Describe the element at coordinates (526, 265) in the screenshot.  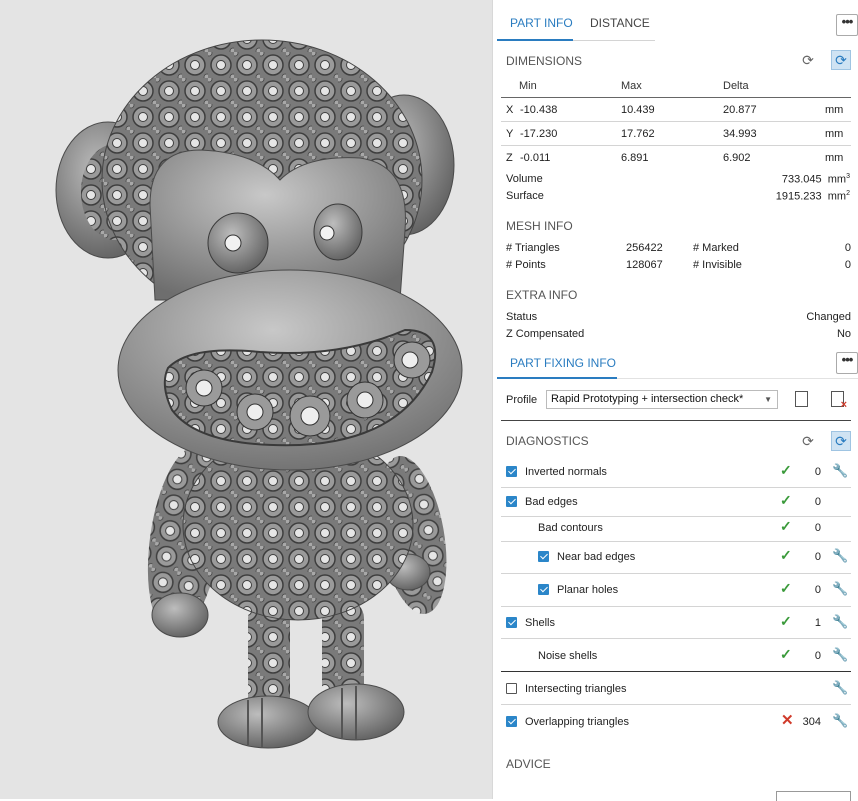
I see `points-label: # Points` at that location.